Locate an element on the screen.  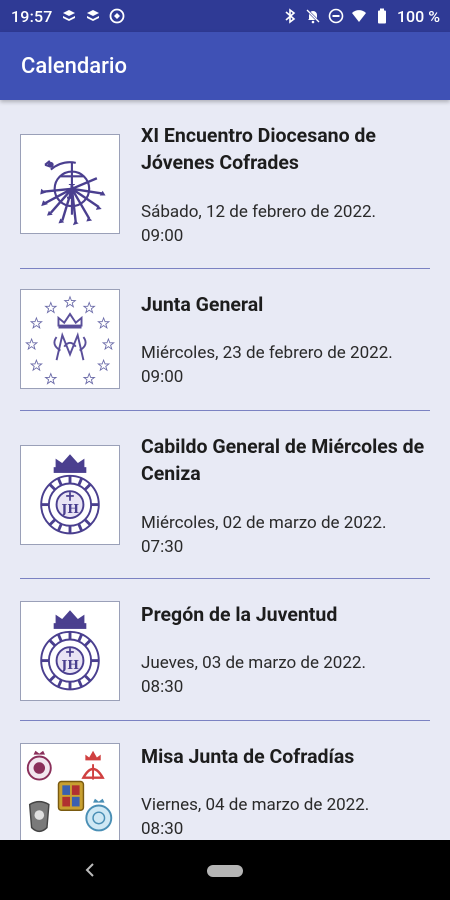
svg-text: J is located at coordinates (70, 191).